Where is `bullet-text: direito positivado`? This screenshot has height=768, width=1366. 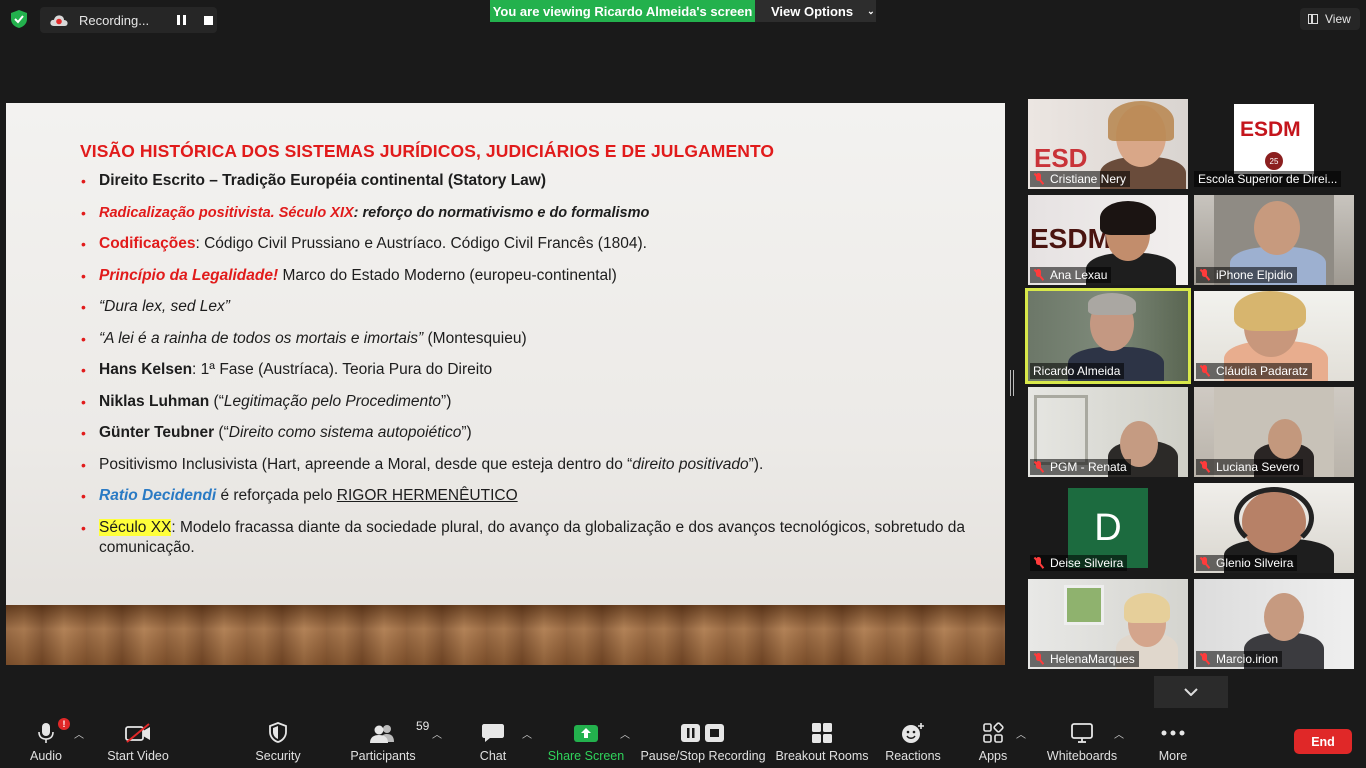
bullet-text: direito positivado is located at coordinates (690, 464).